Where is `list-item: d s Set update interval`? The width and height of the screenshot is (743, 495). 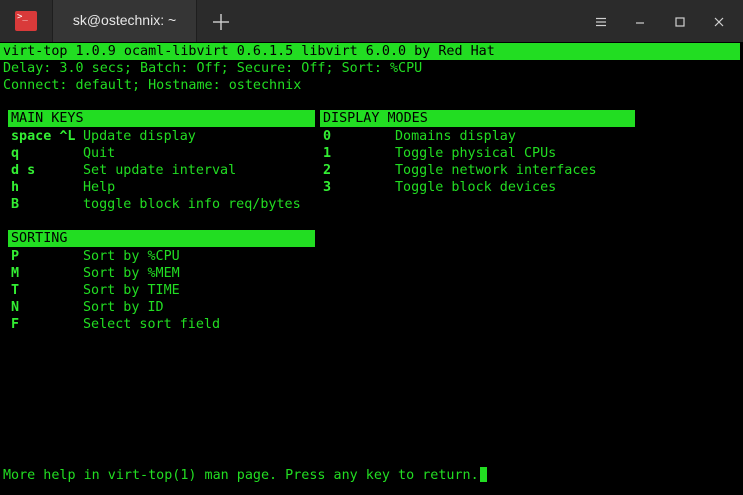
list-item: d s Set update interval is located at coordinates (161, 170).